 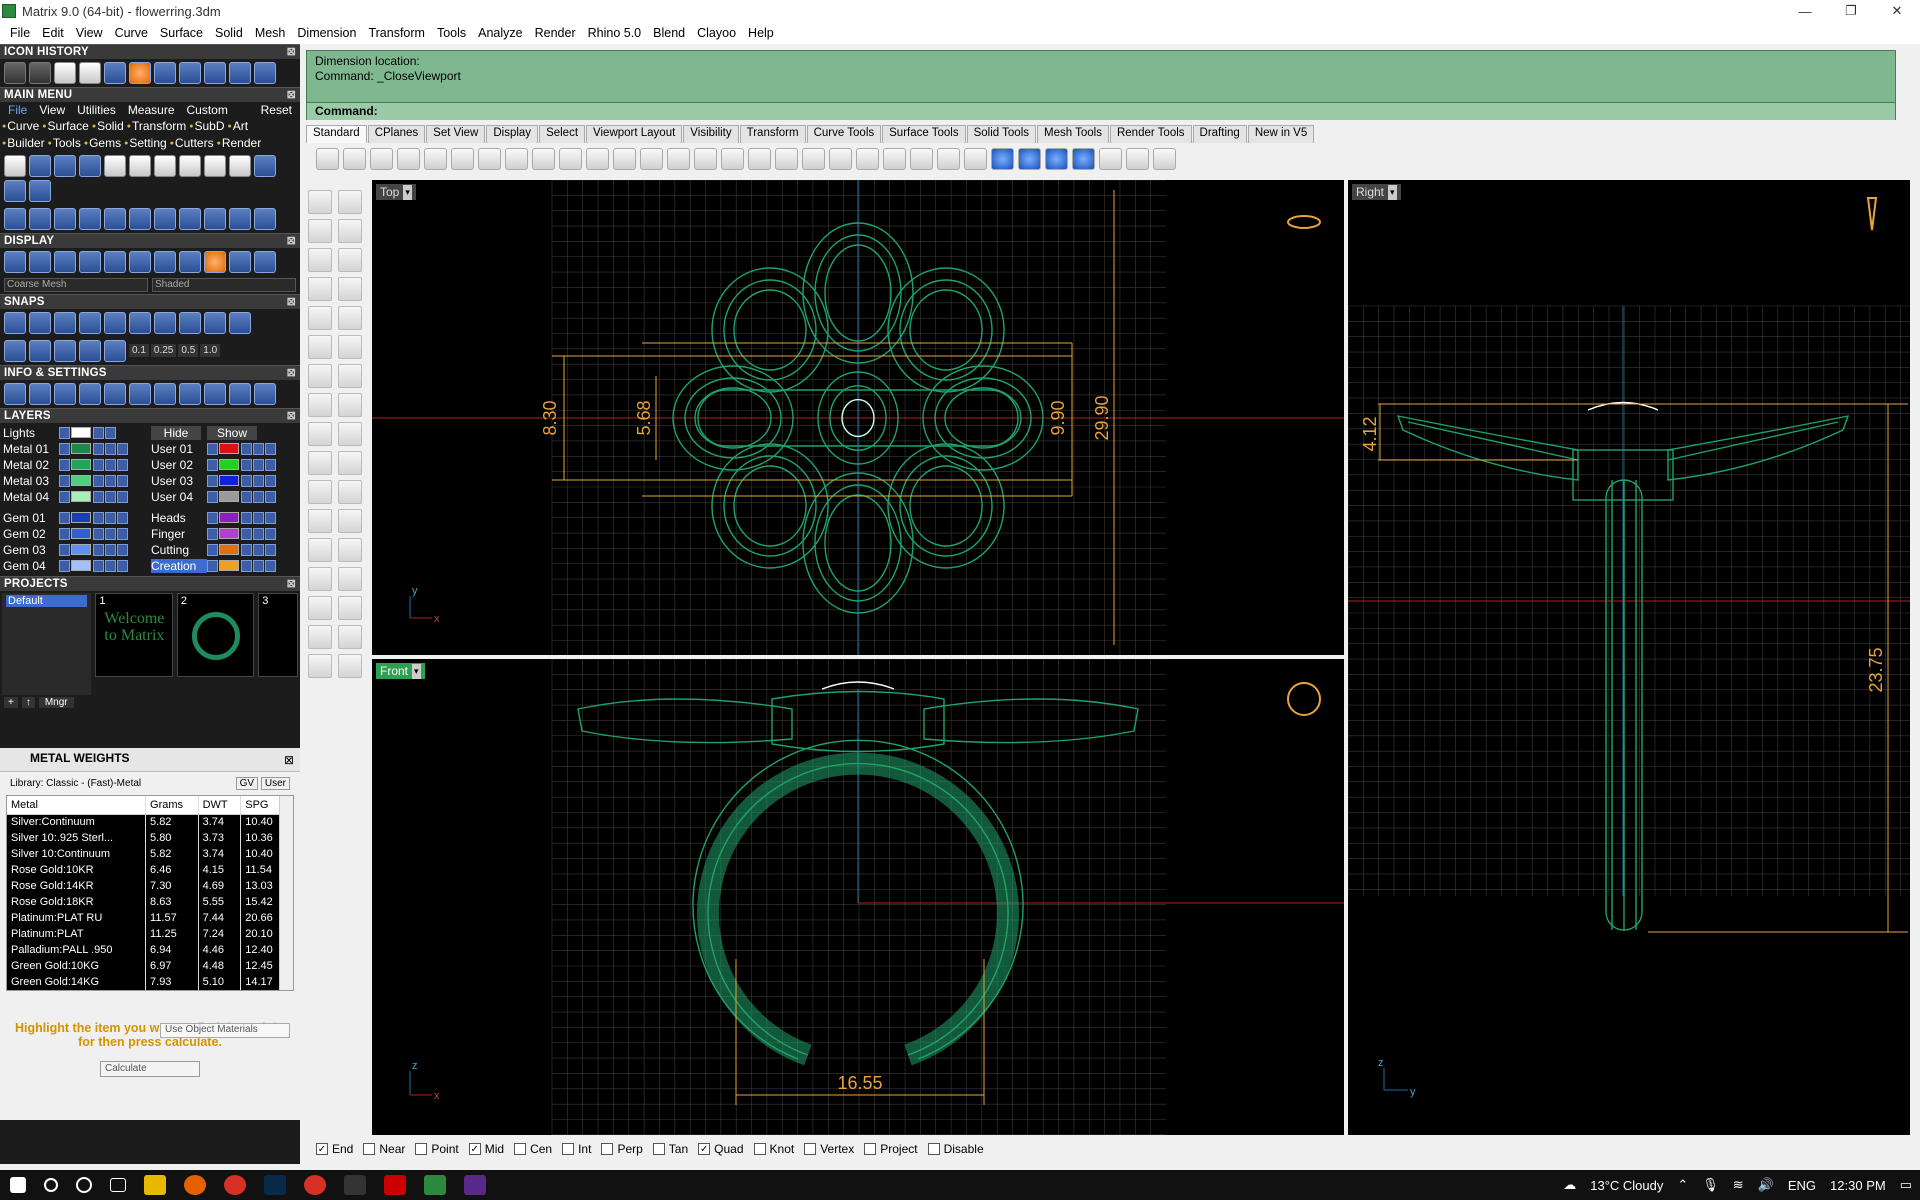 What do you see at coordinates (761, 33) in the screenshot?
I see `menu-item: Help` at bounding box center [761, 33].